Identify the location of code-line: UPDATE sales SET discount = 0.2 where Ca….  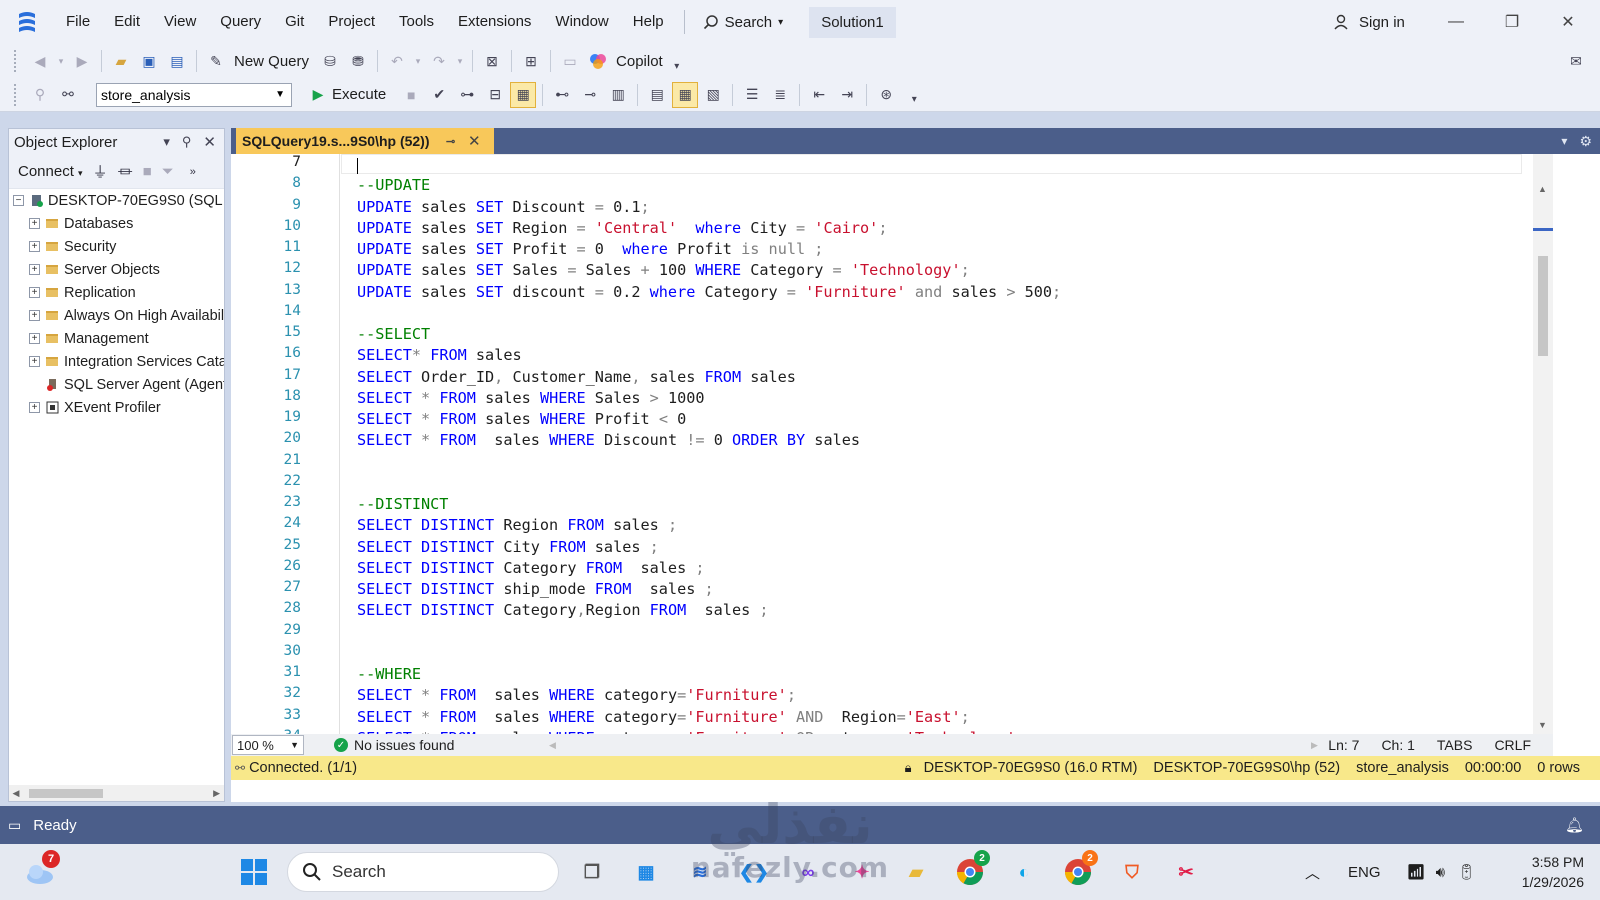
(709, 292).